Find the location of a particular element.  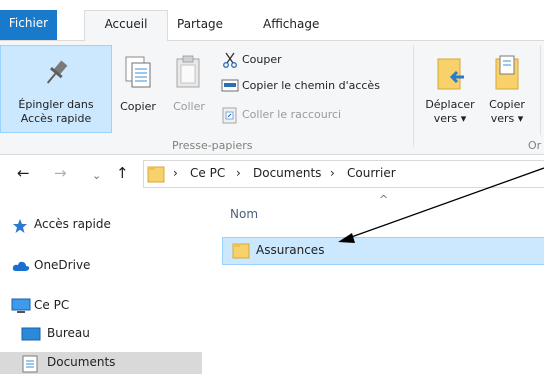

pin-label-line2: Accès rapide is located at coordinates (56, 118).